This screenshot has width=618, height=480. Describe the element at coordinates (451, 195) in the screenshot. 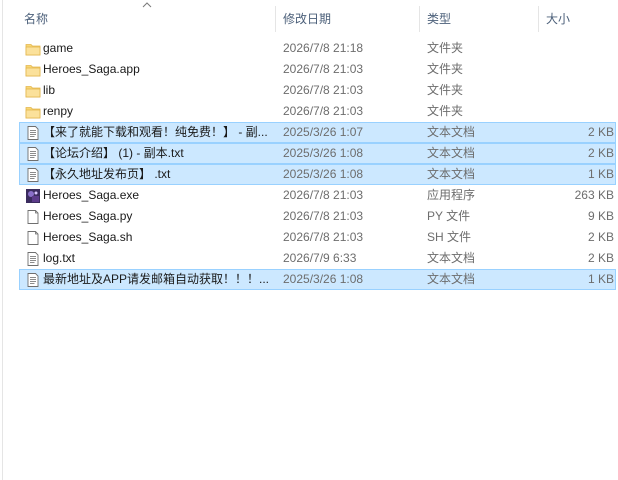

I see `file-type: 应用程序` at that location.